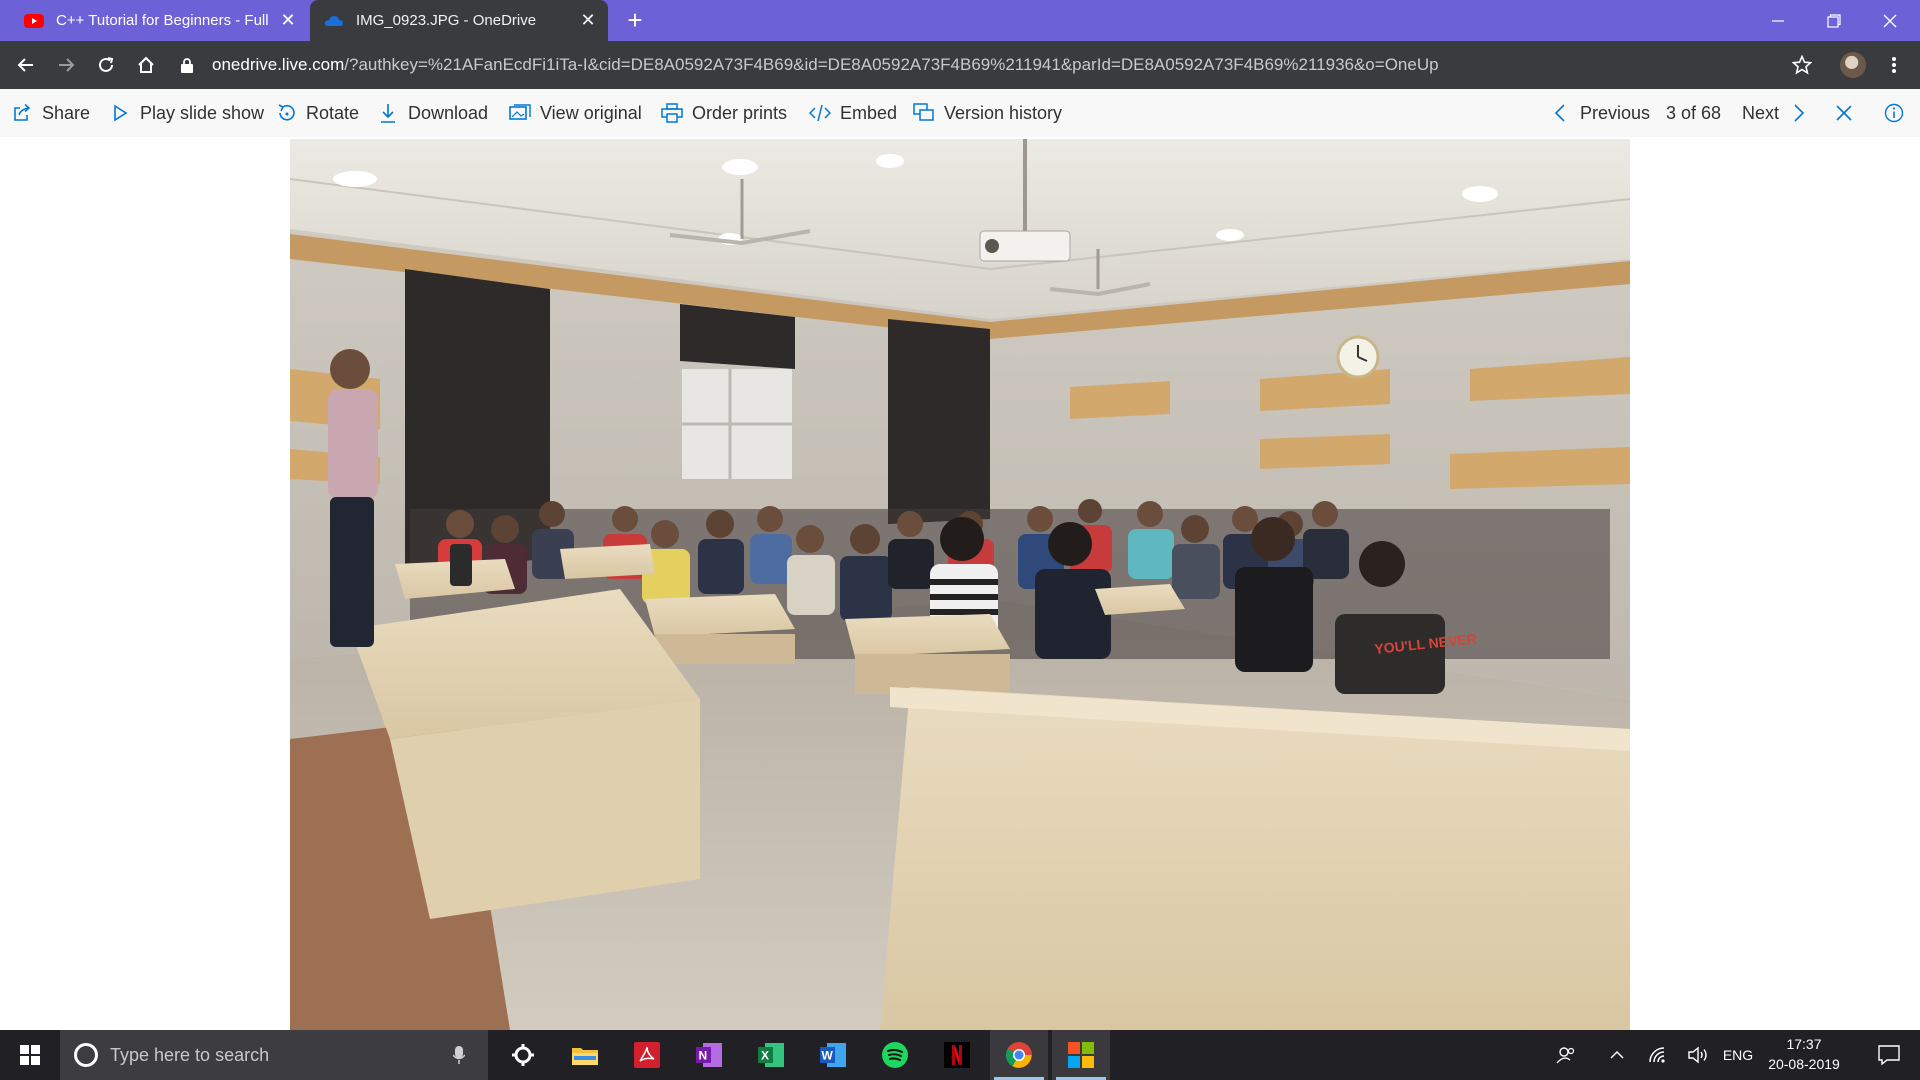 Image resolution: width=1920 pixels, height=1080 pixels. Describe the element at coordinates (1799, 113) in the screenshot. I see `chevron-right-icon` at that location.